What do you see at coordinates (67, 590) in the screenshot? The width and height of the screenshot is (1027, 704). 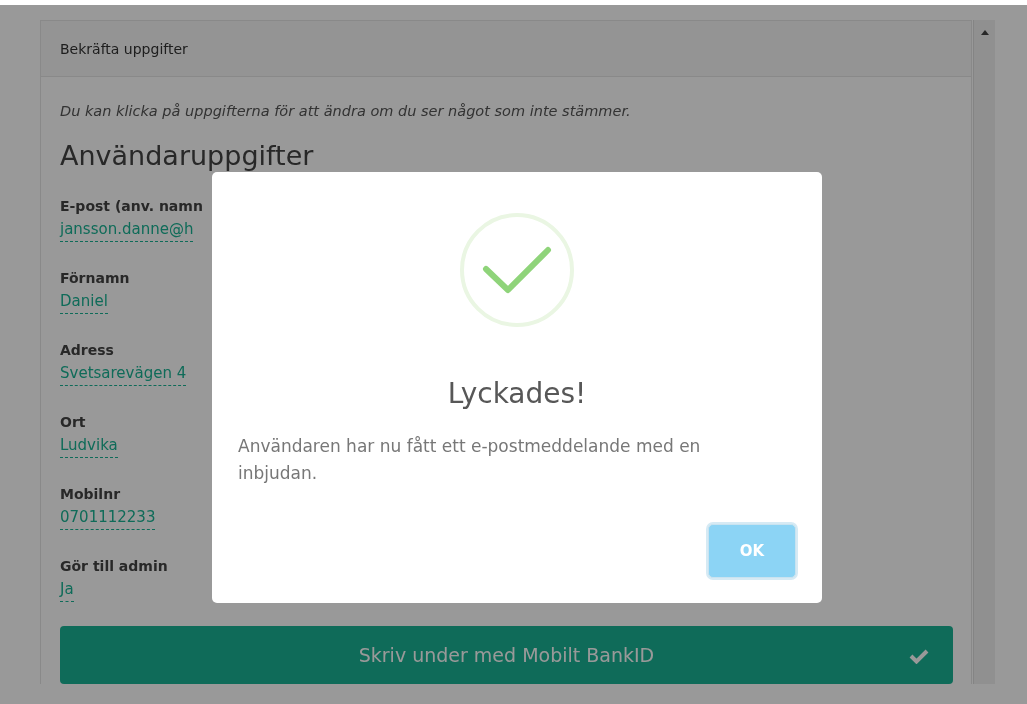 I see `editable-value: Ja` at bounding box center [67, 590].